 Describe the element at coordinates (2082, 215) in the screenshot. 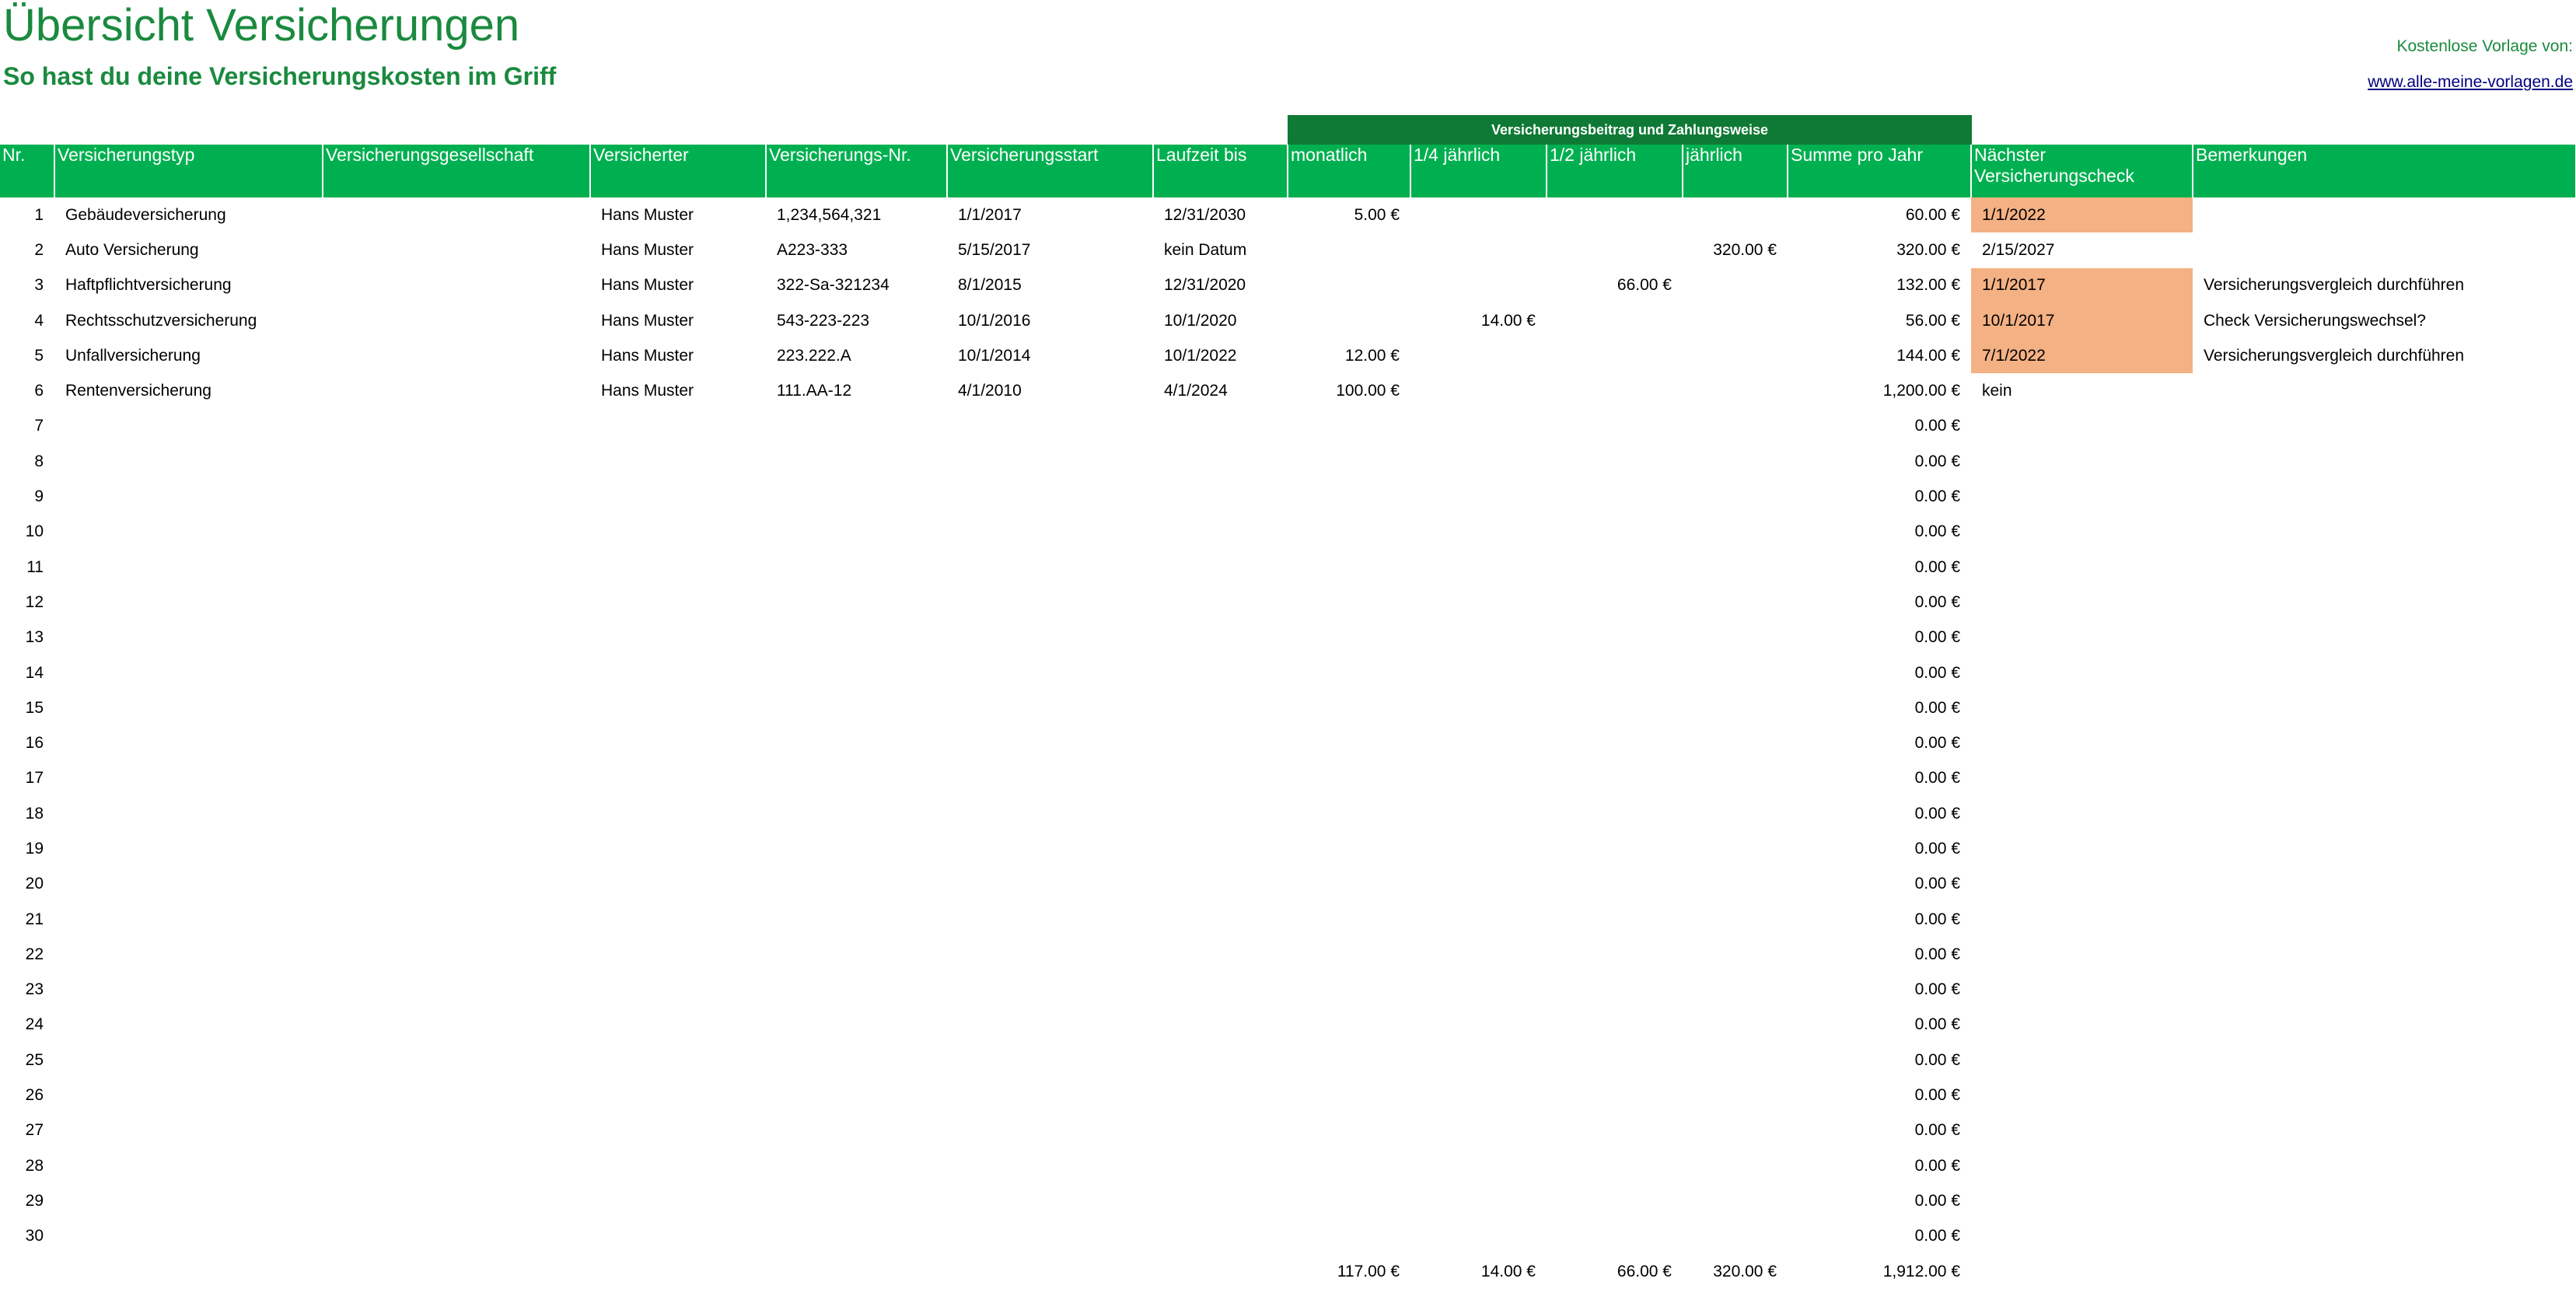

I see `cell-check: 1/1/2022` at that location.